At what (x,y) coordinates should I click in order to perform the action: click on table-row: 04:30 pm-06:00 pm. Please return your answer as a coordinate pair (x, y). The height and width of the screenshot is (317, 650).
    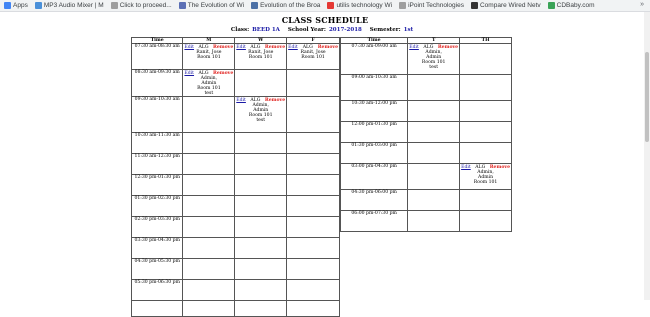
    Looking at the image, I should click on (425, 200).